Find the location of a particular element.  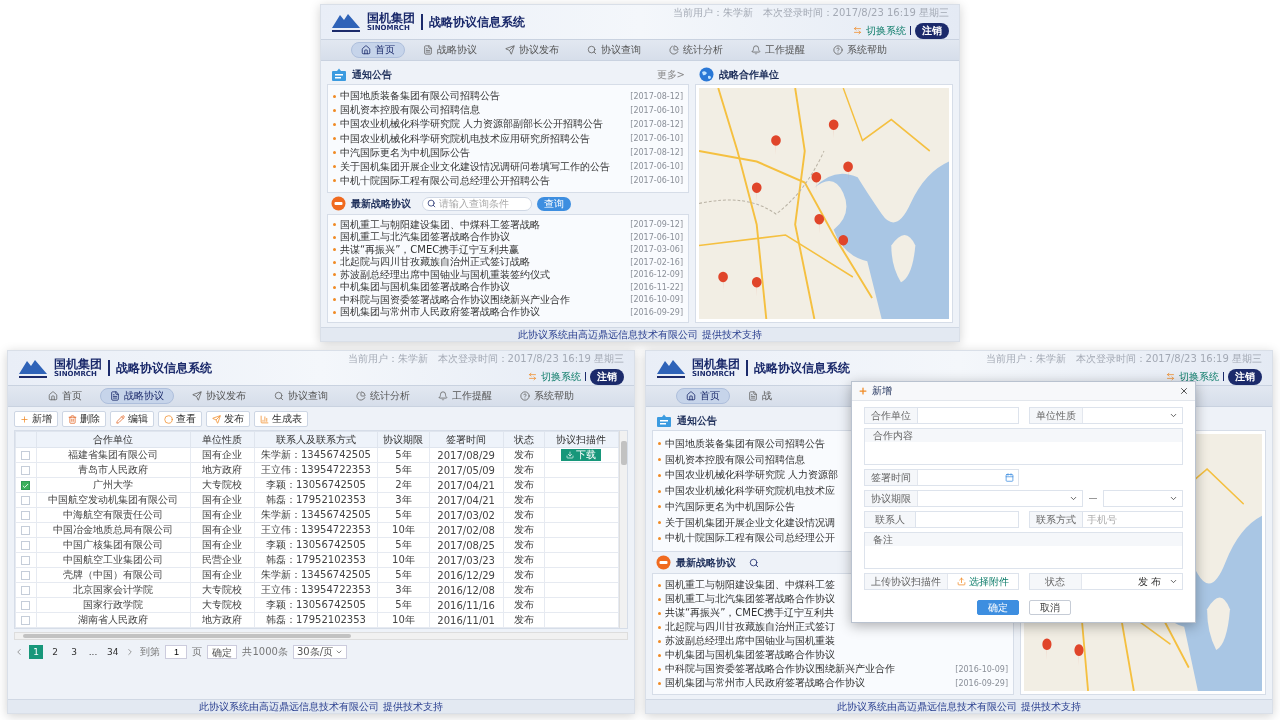

search-icon is located at coordinates (754, 562).